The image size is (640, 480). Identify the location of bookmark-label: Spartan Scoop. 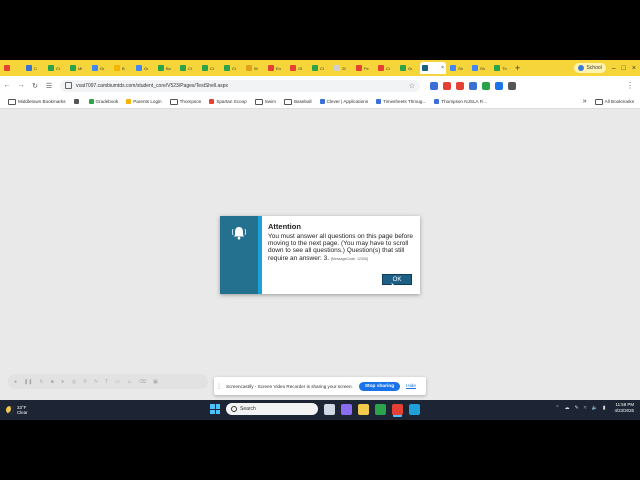
(231, 101).